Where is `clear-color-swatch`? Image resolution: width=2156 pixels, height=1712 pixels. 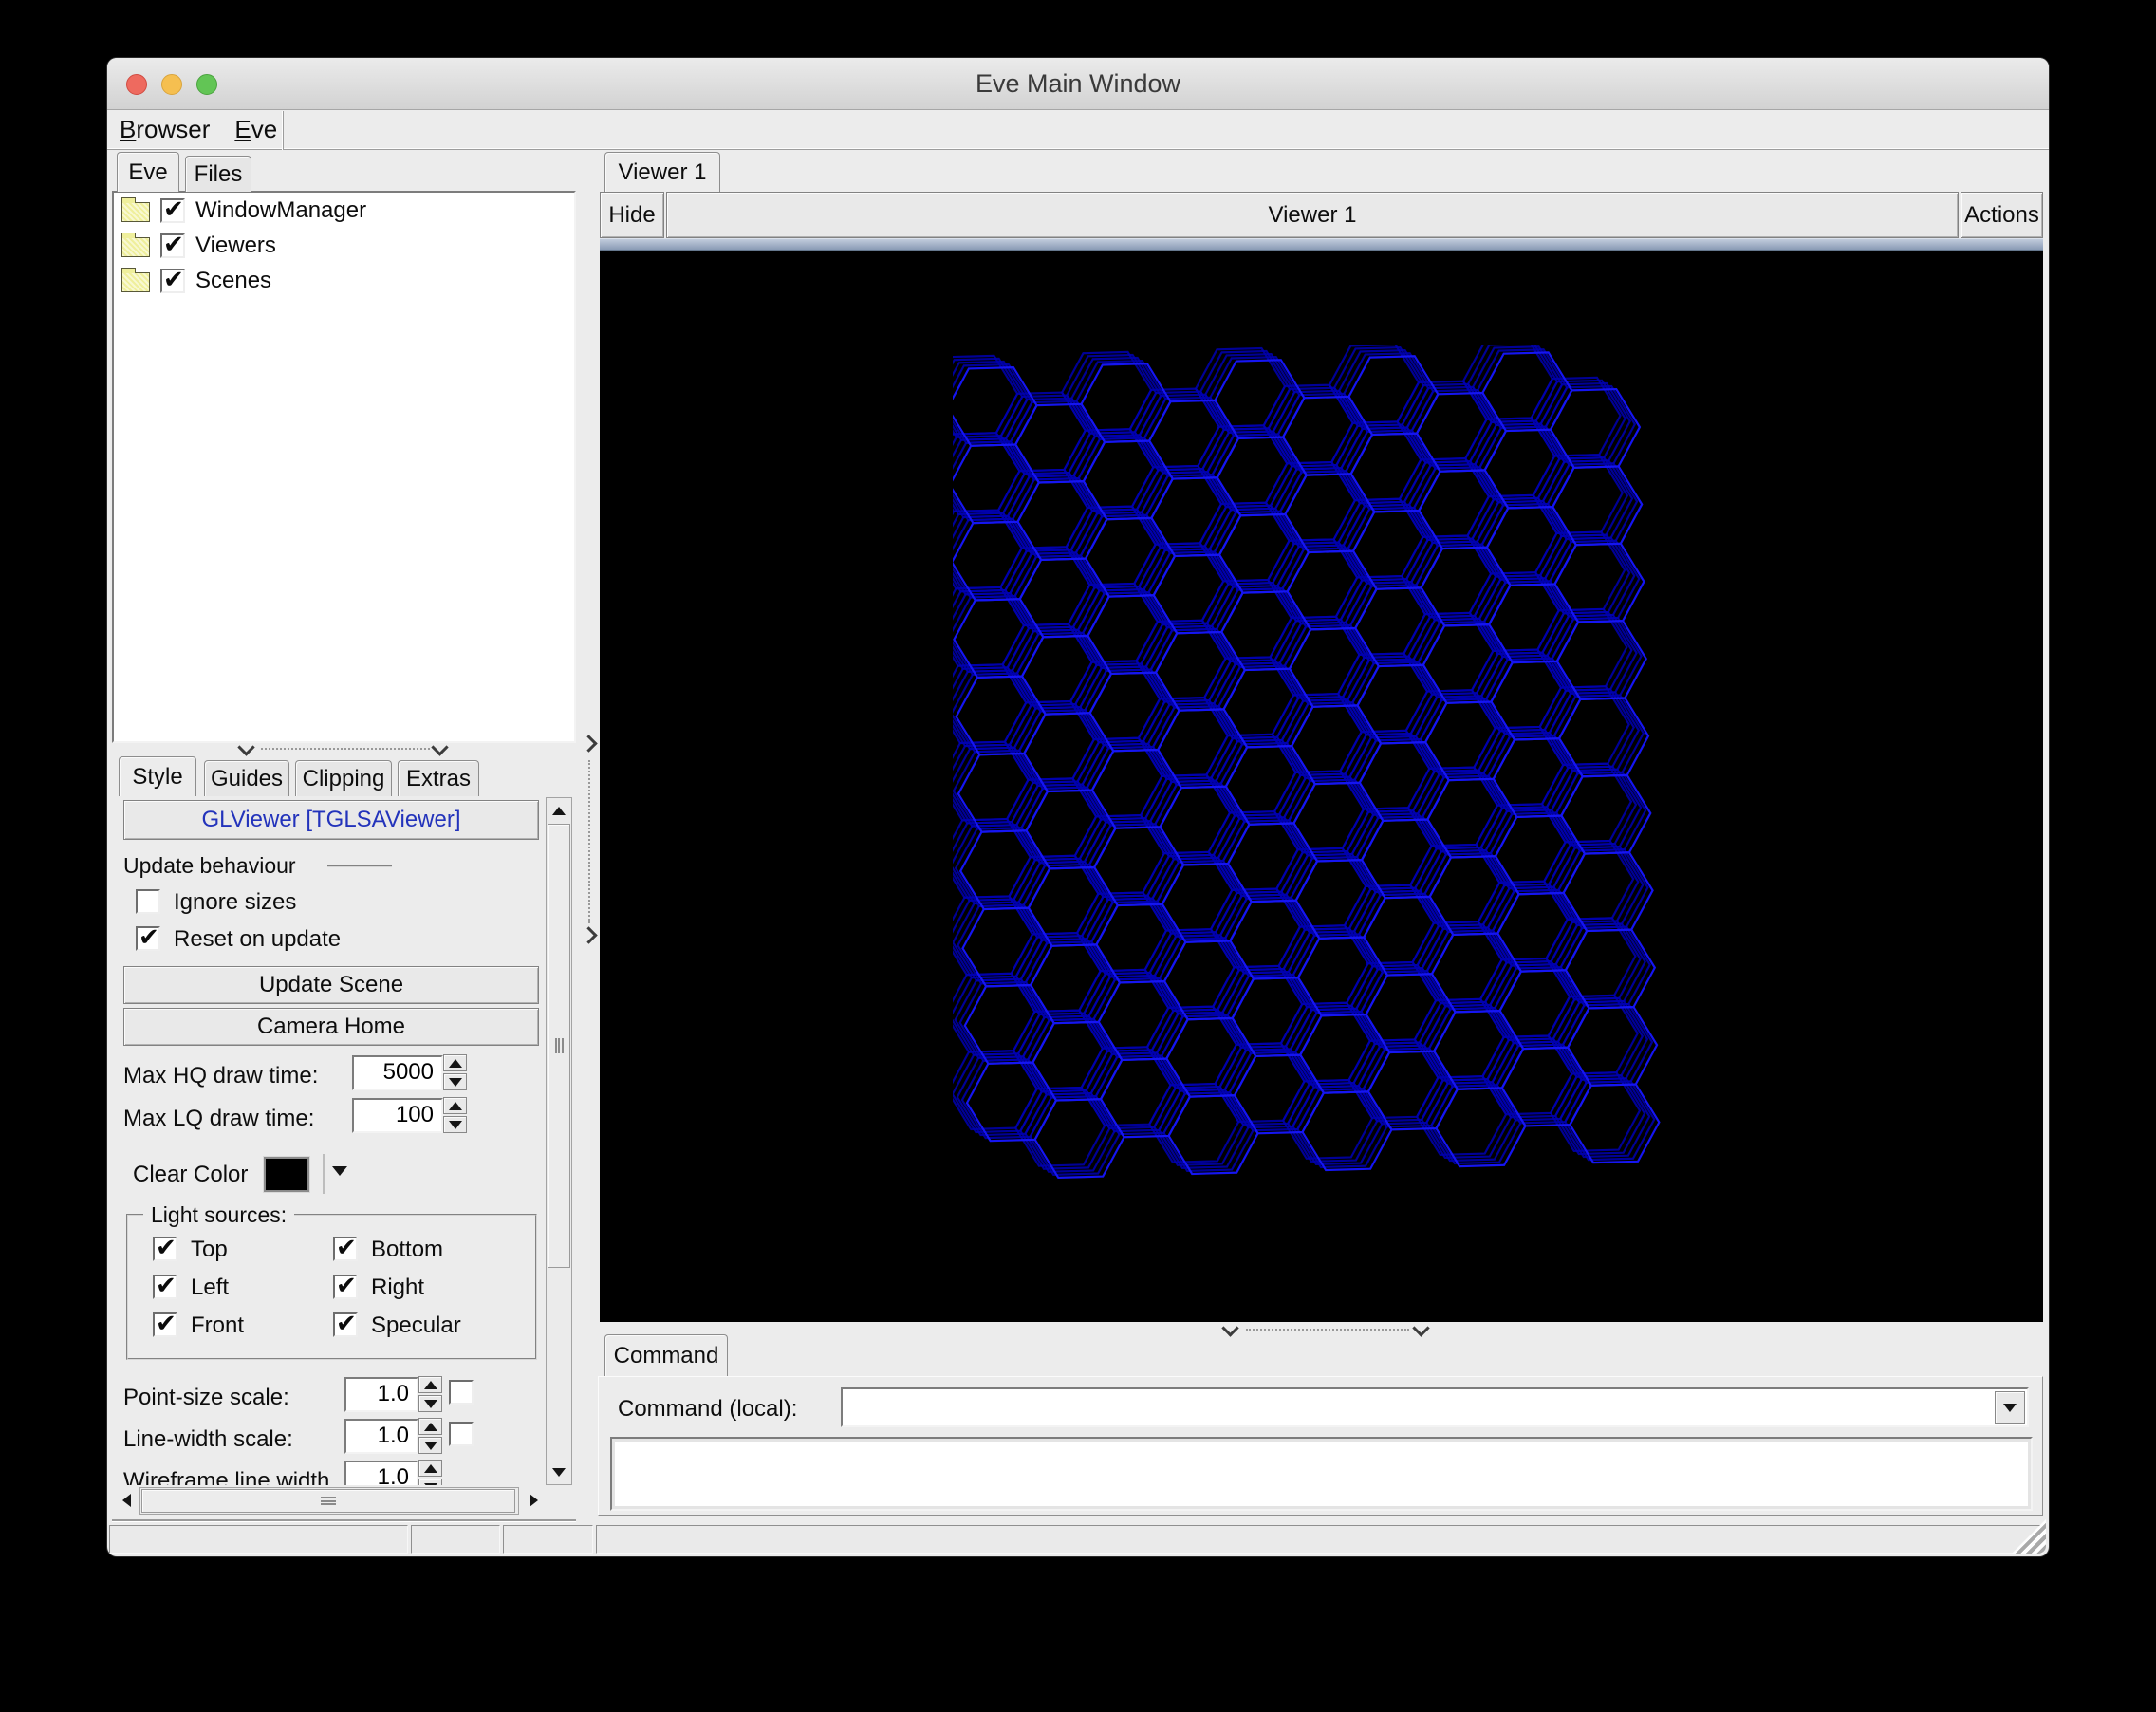 clear-color-swatch is located at coordinates (286, 1174).